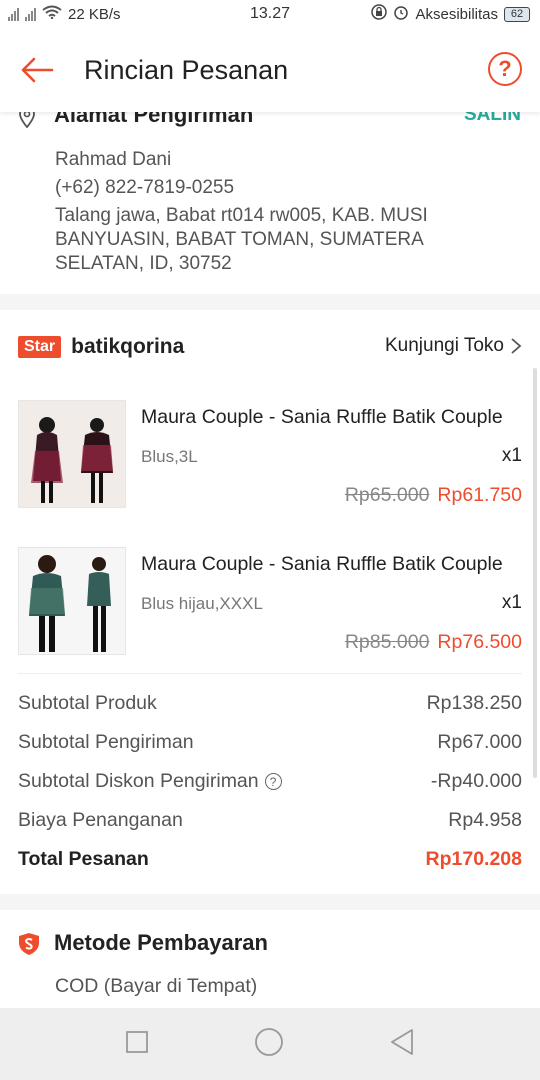 The height and width of the screenshot is (1080, 540). Describe the element at coordinates (474, 703) in the screenshot. I see `summary-value: Rp138.250` at that location.